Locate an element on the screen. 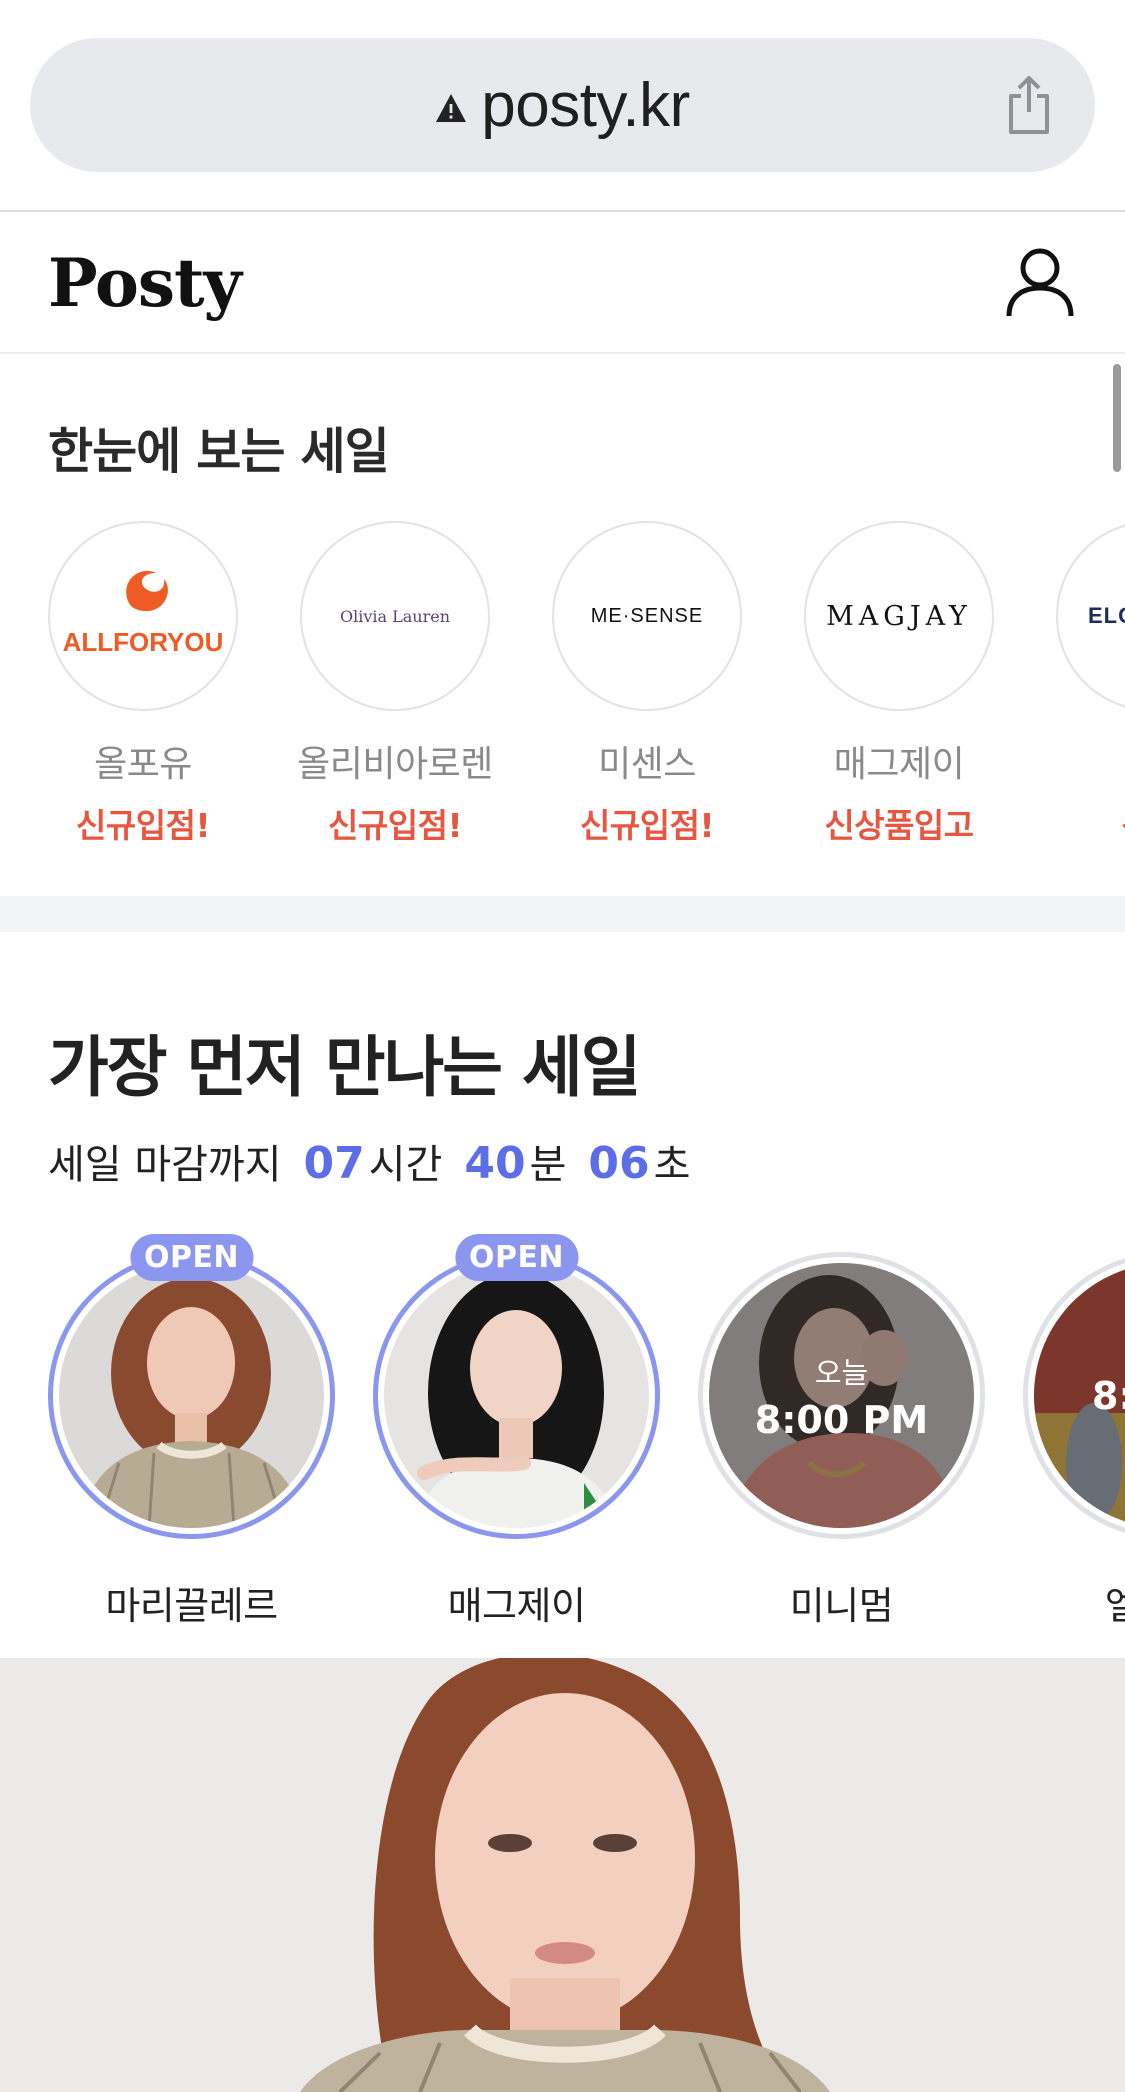 This screenshot has height=2092, width=1125. olivia-lauren-logo: Olivia Lauren is located at coordinates (395, 616).